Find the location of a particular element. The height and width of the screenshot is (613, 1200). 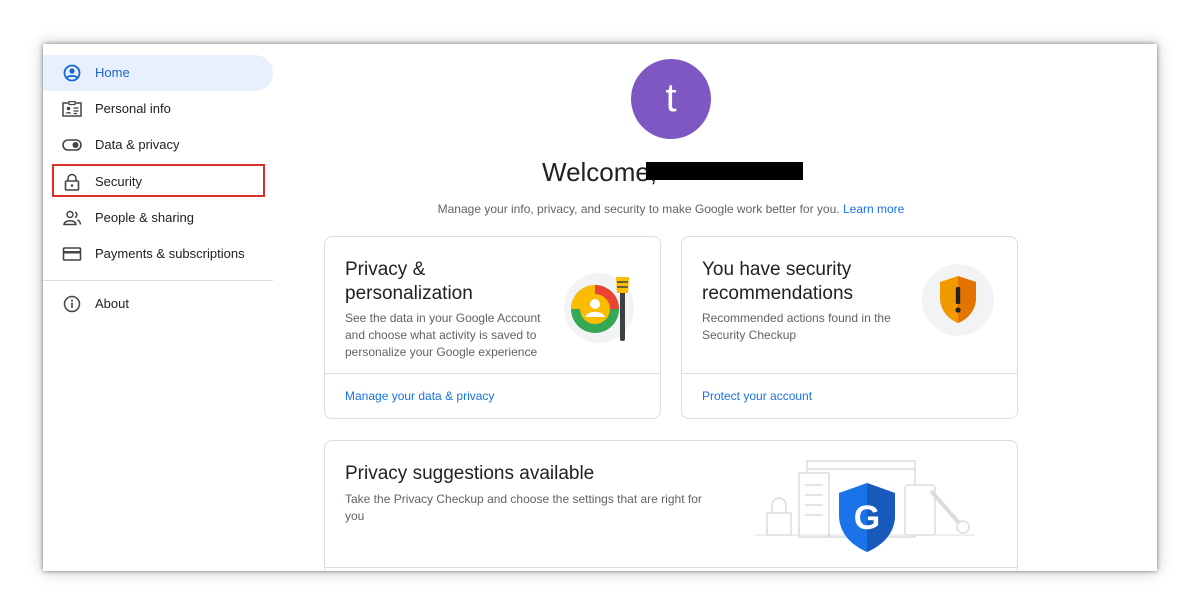

toggle-icon is located at coordinates (72, 145).